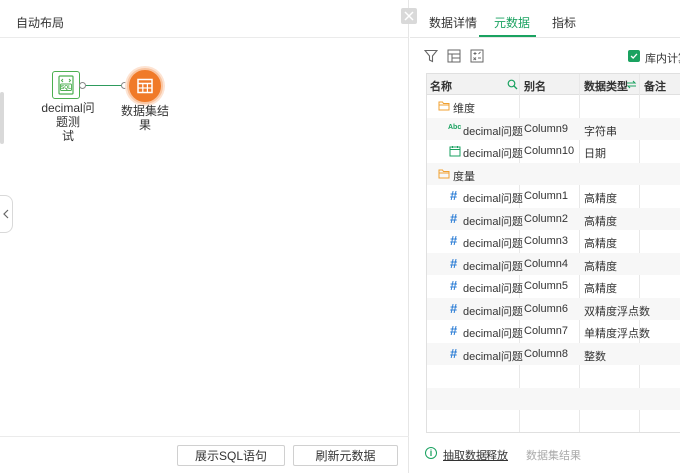 Image resolution: width=680 pixels, height=473 pixels. I want to click on field-alias: Column5, so click(546, 286).